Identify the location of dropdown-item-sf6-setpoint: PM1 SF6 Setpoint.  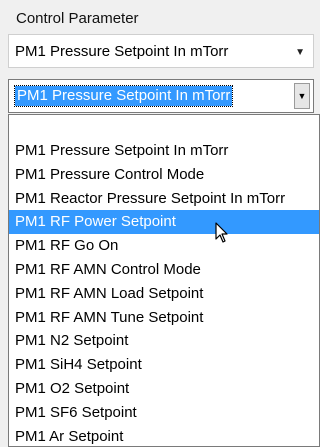
(164, 413).